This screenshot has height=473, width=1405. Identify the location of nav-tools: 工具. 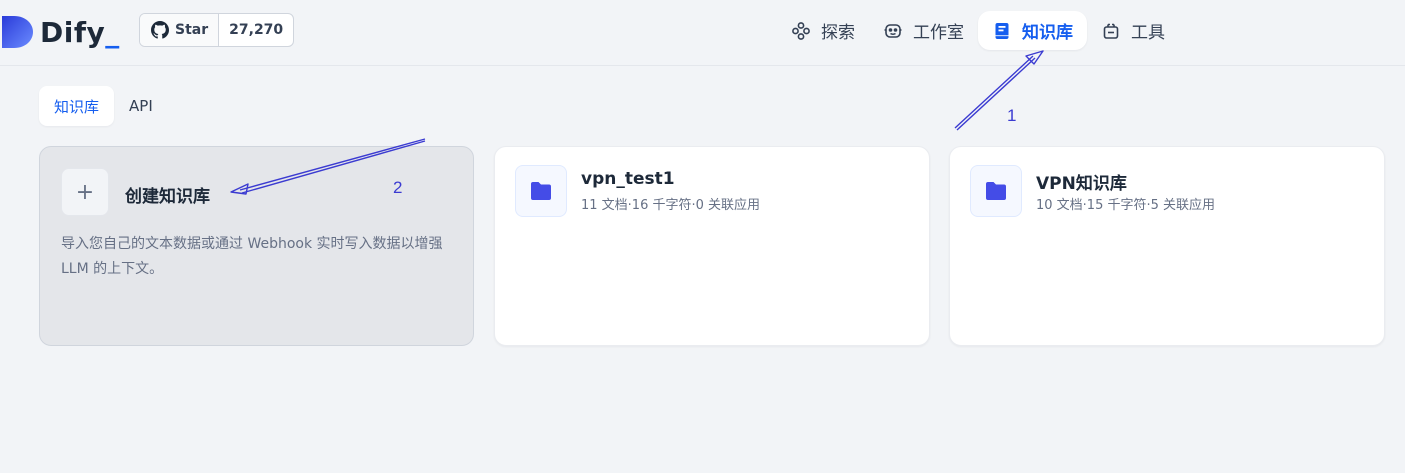
(1133, 30).